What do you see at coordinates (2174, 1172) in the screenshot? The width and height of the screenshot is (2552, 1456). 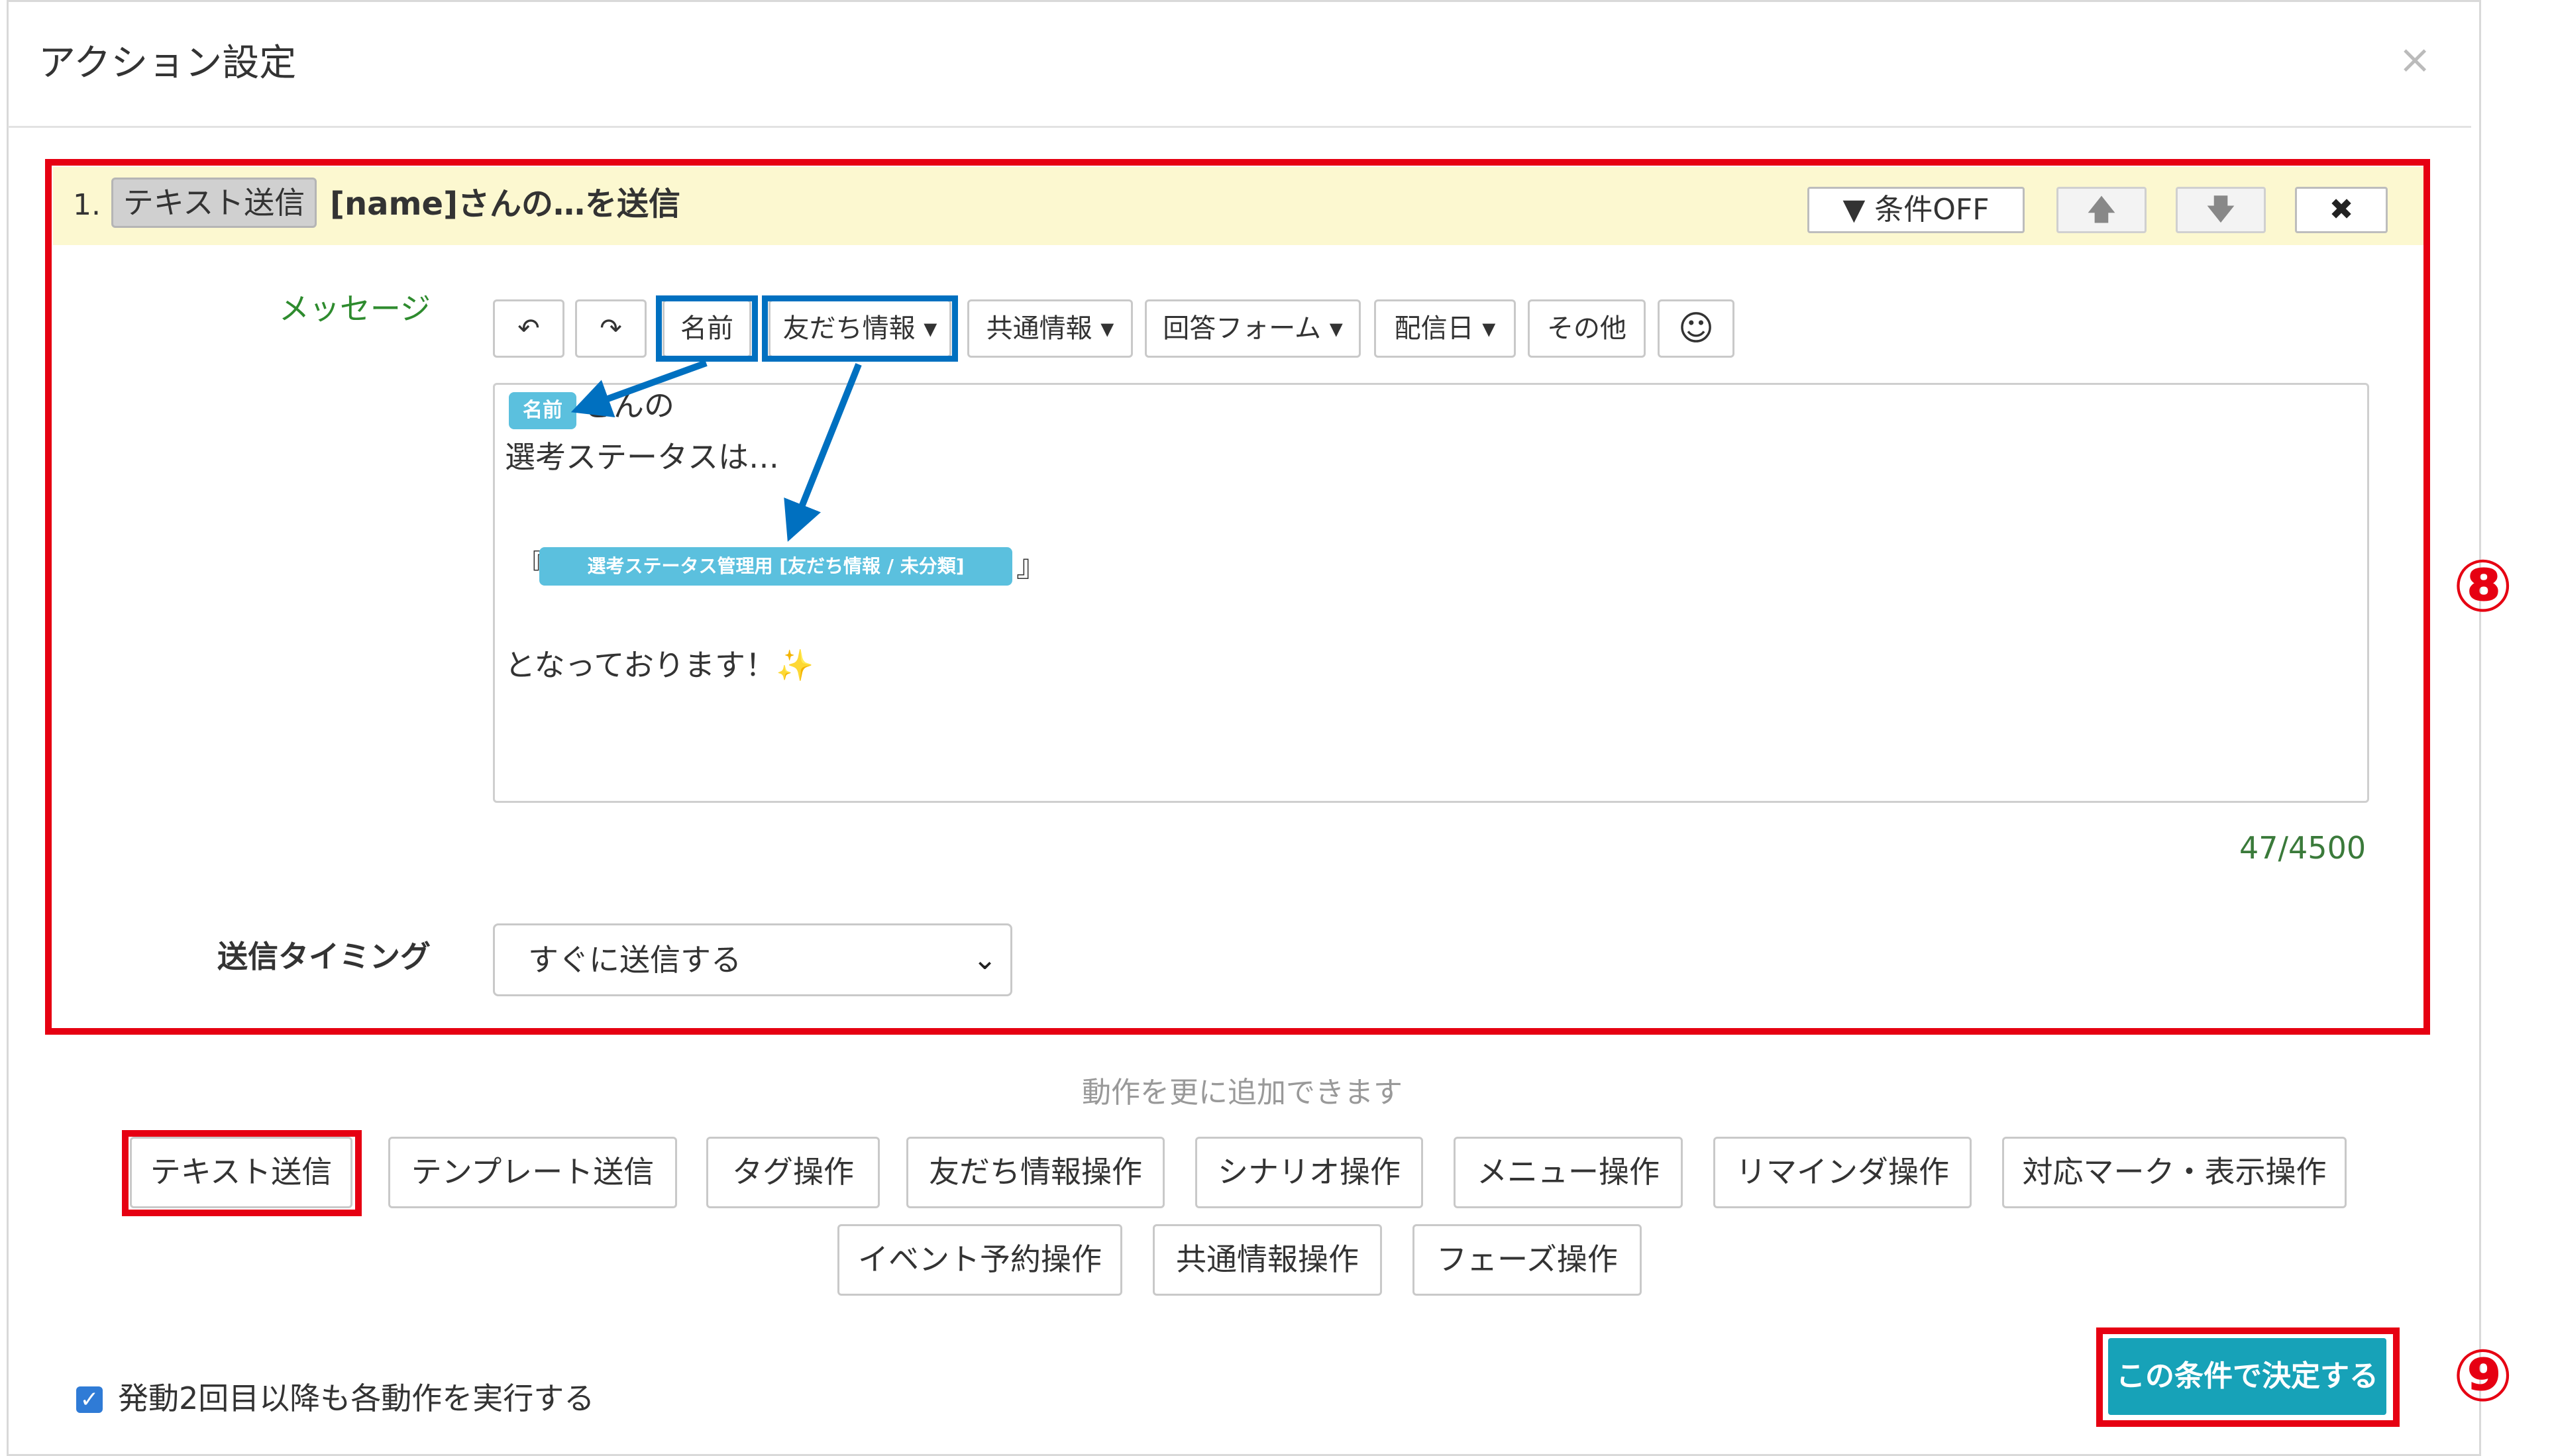 I see `add-mark-display-operation-button: 対応マーク・表示操作` at bounding box center [2174, 1172].